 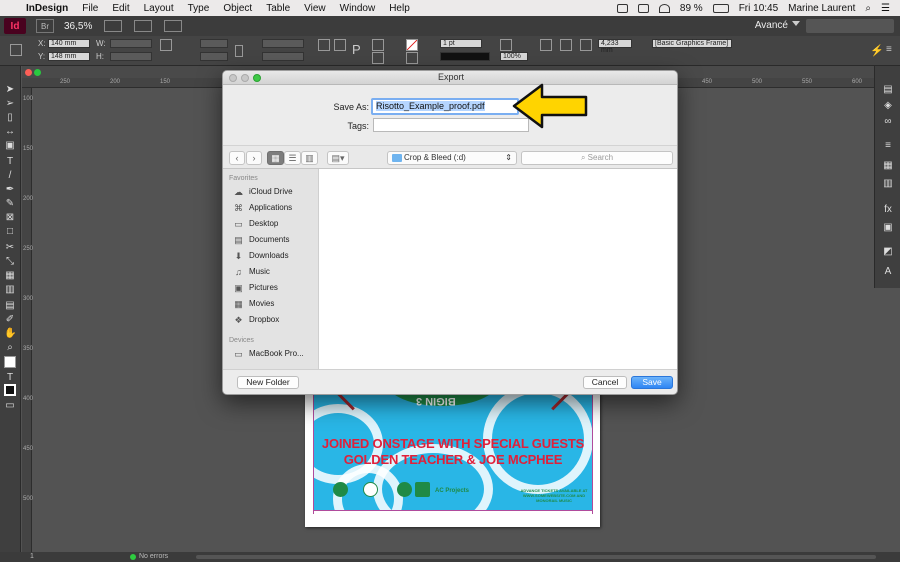 What do you see at coordinates (28, 72) in the screenshot?
I see `close-window-icon` at bounding box center [28, 72].